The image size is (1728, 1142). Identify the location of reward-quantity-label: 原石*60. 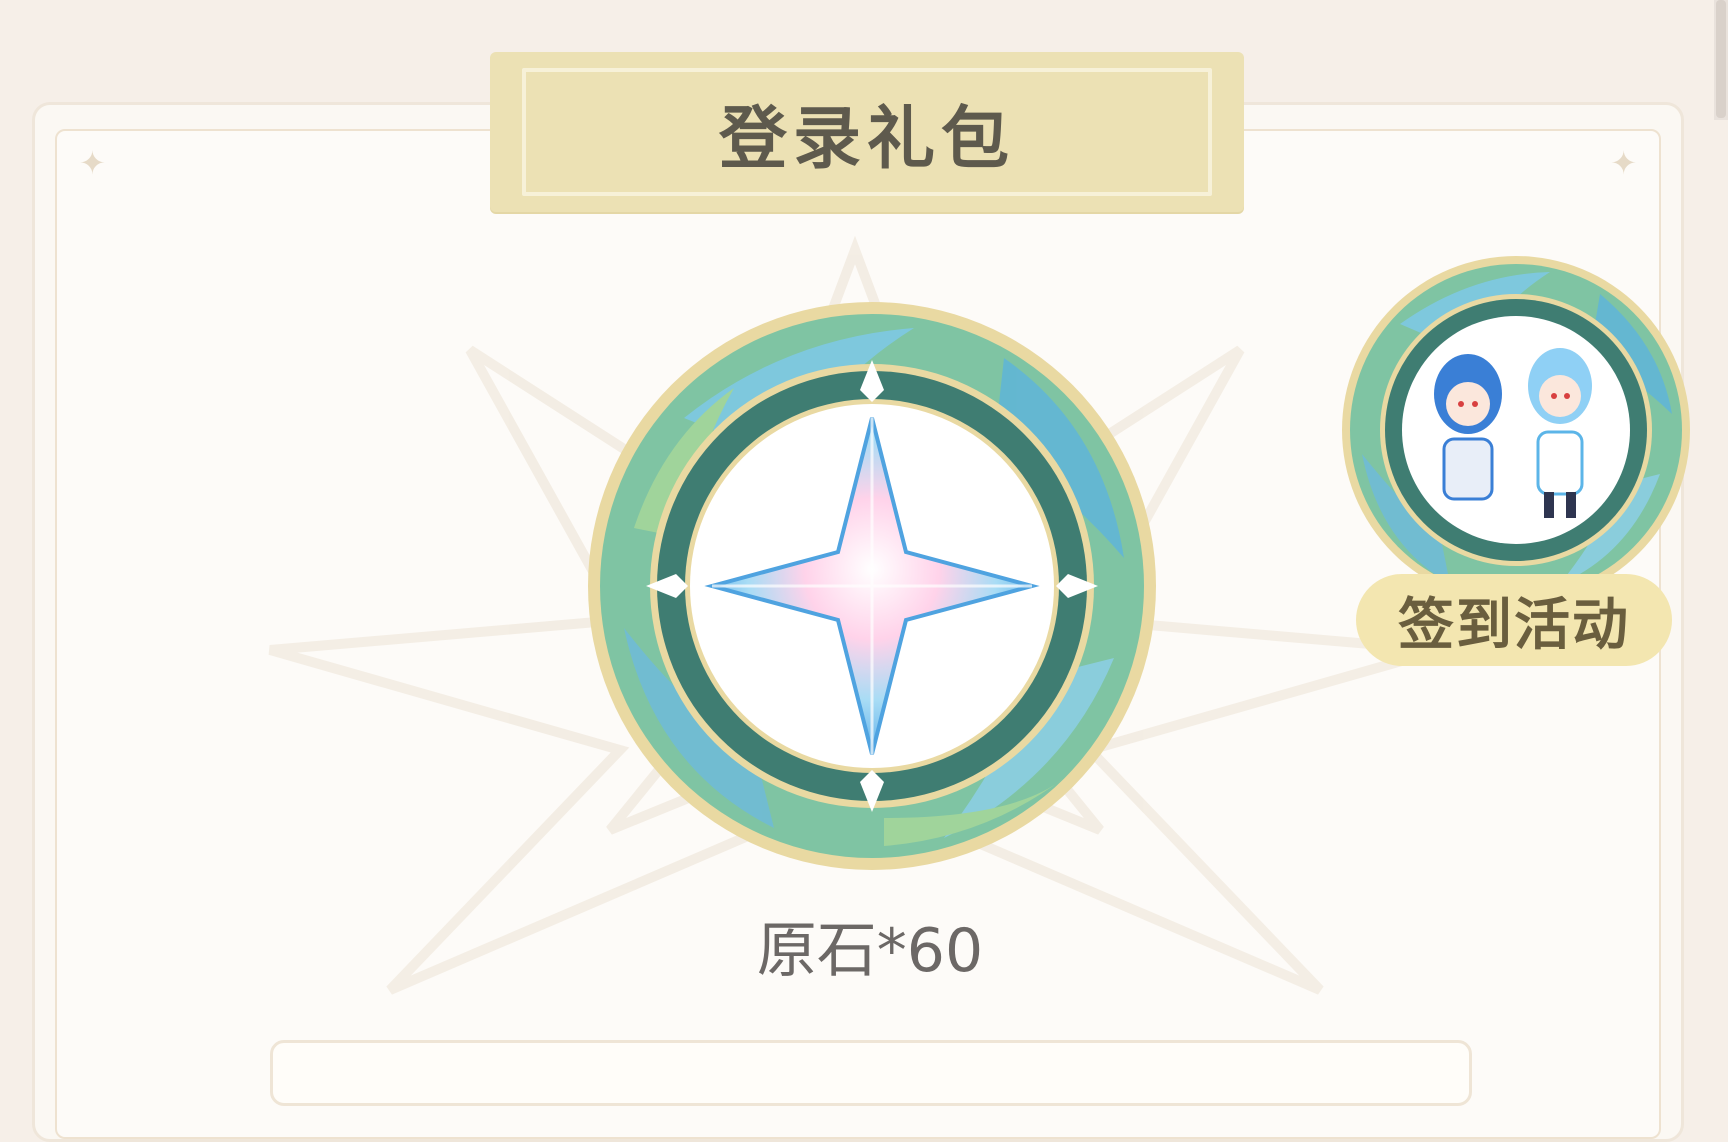
(870, 951).